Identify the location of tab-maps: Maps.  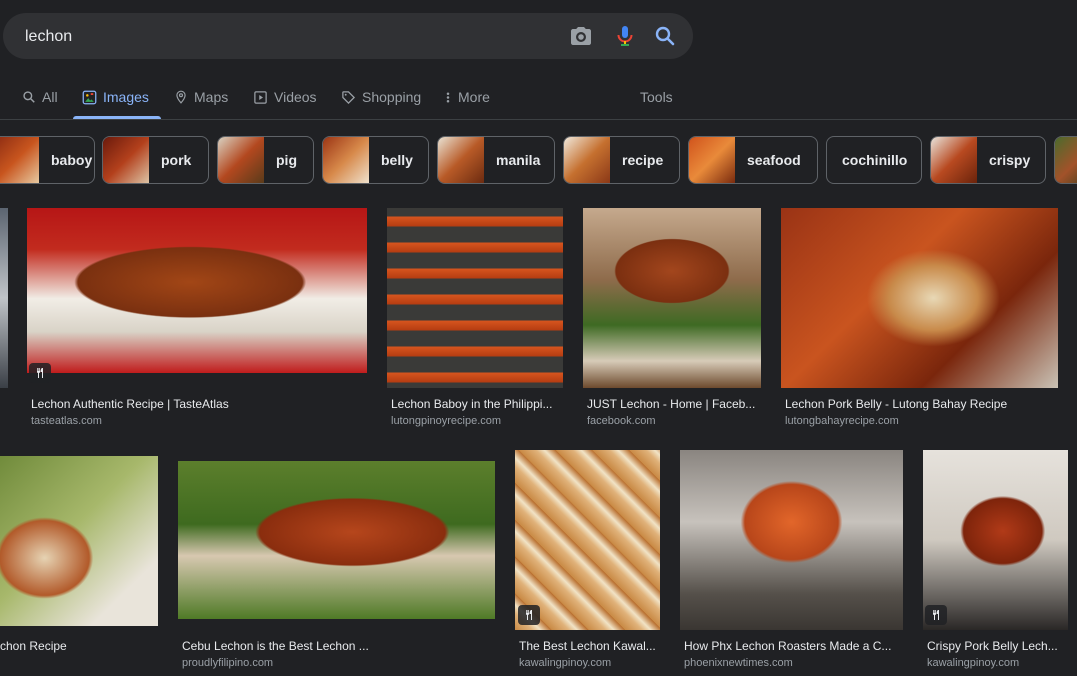
(201, 97).